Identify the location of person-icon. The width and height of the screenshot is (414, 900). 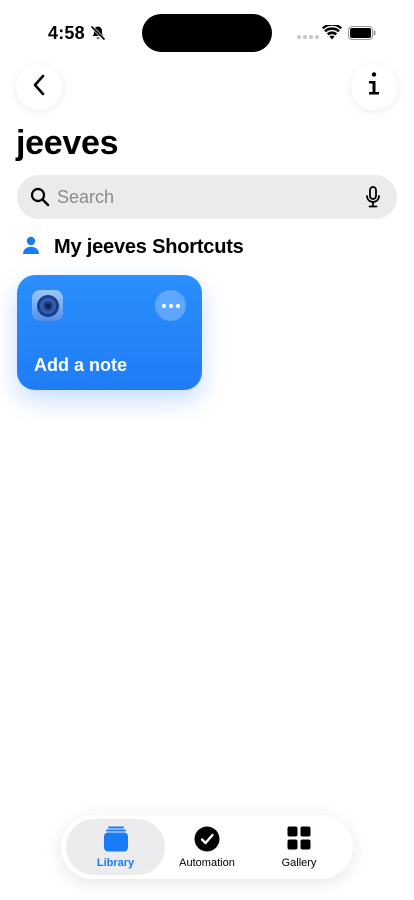
(31, 247).